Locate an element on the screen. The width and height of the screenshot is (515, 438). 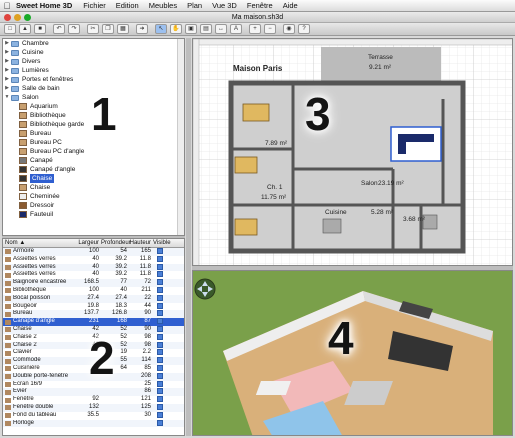
pan-mode-button: ✋ is located at coordinates (176, 29).